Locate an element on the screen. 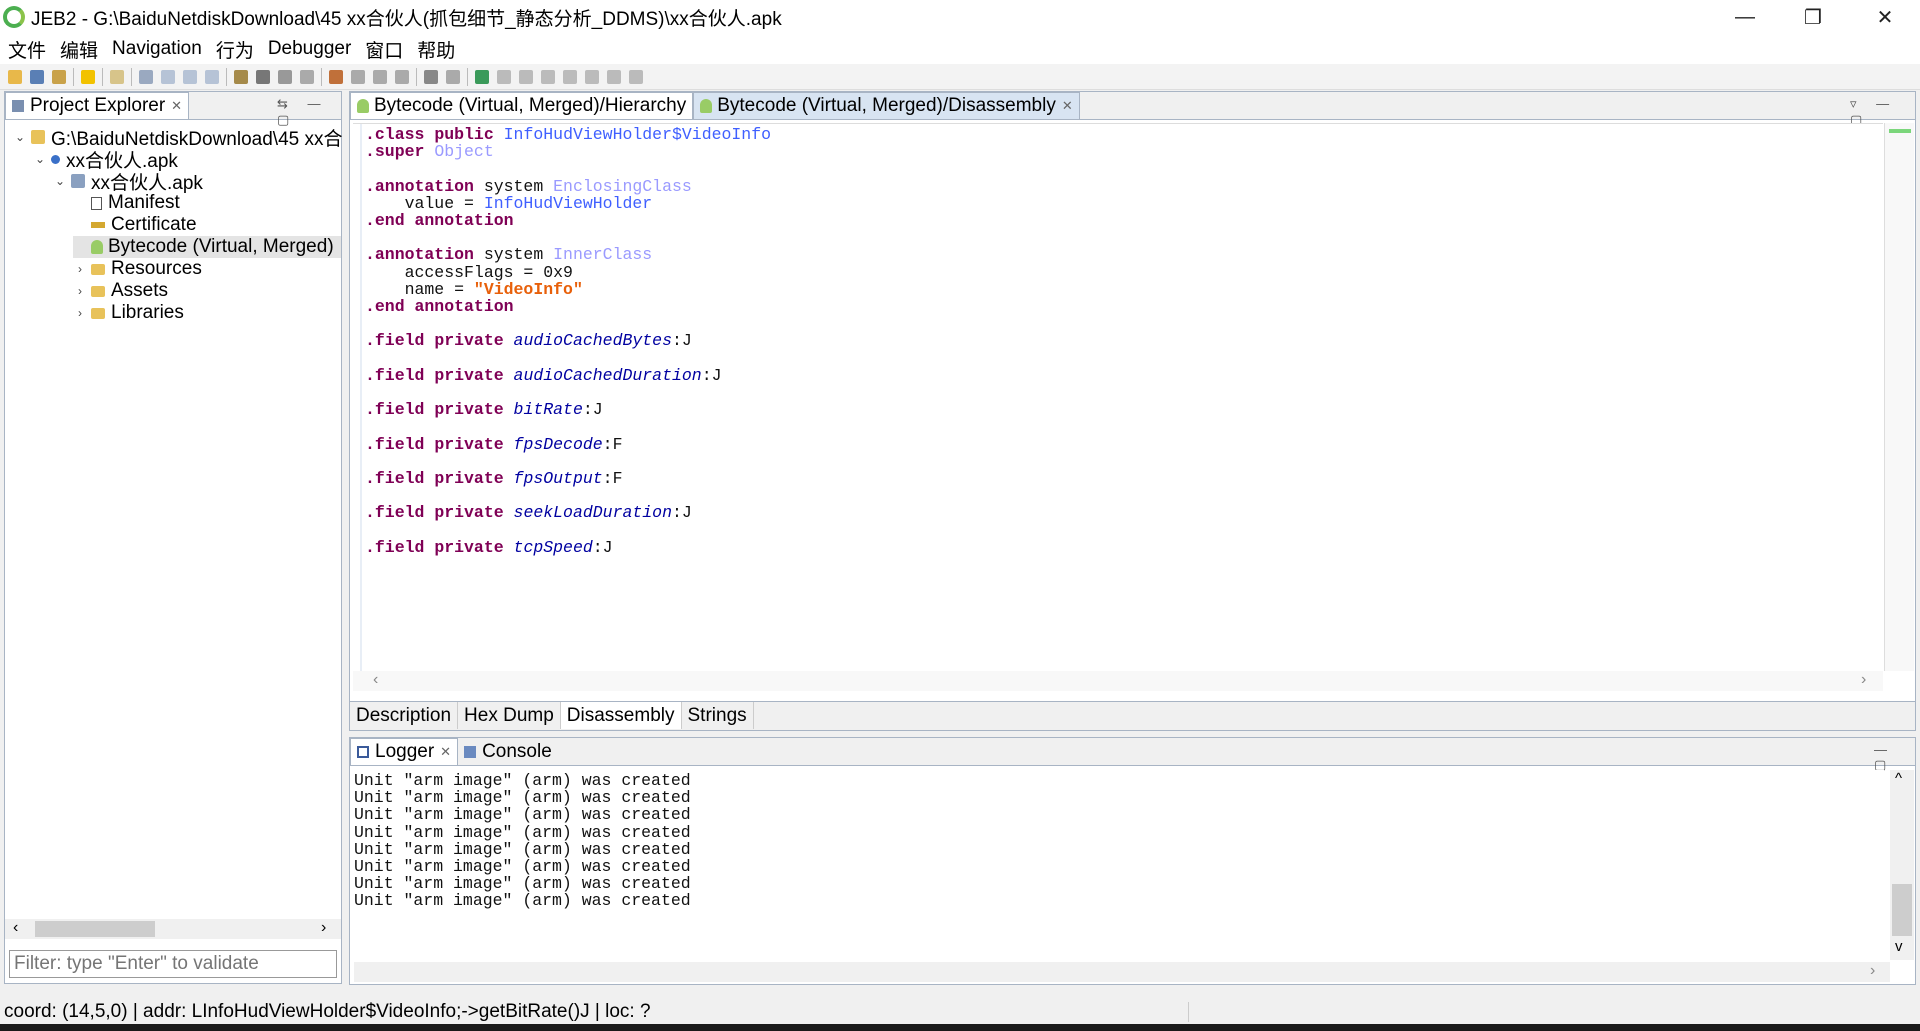  jump-icon is located at coordinates (146, 76).